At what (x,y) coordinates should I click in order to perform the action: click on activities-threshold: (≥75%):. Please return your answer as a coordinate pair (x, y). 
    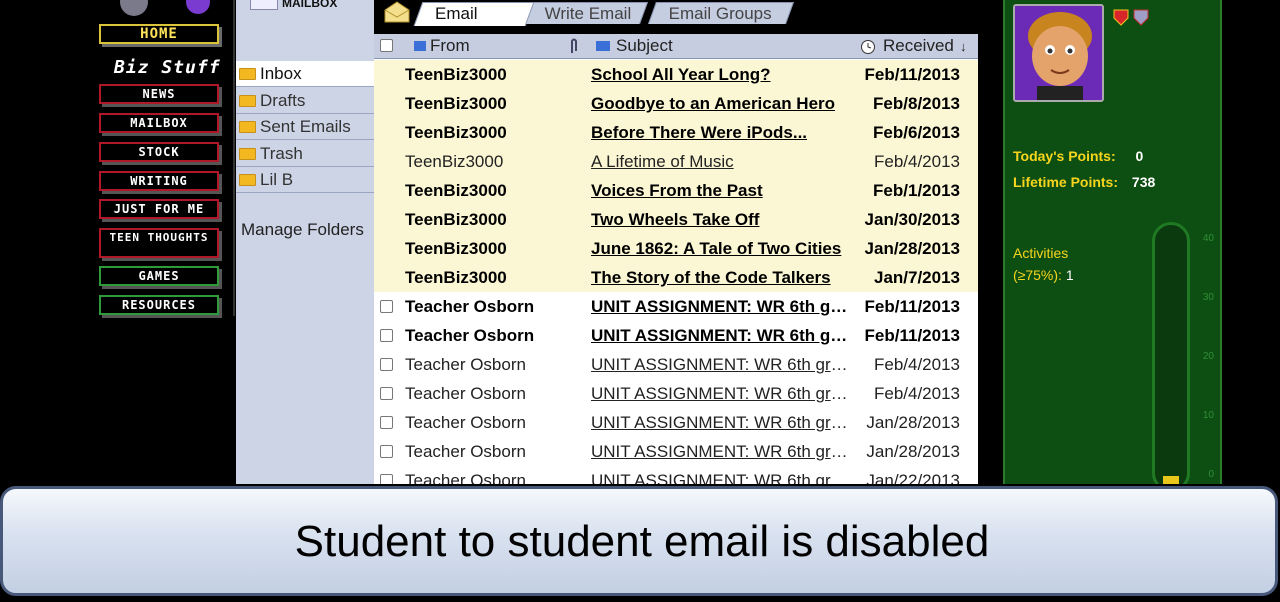
    Looking at the image, I should click on (1037, 275).